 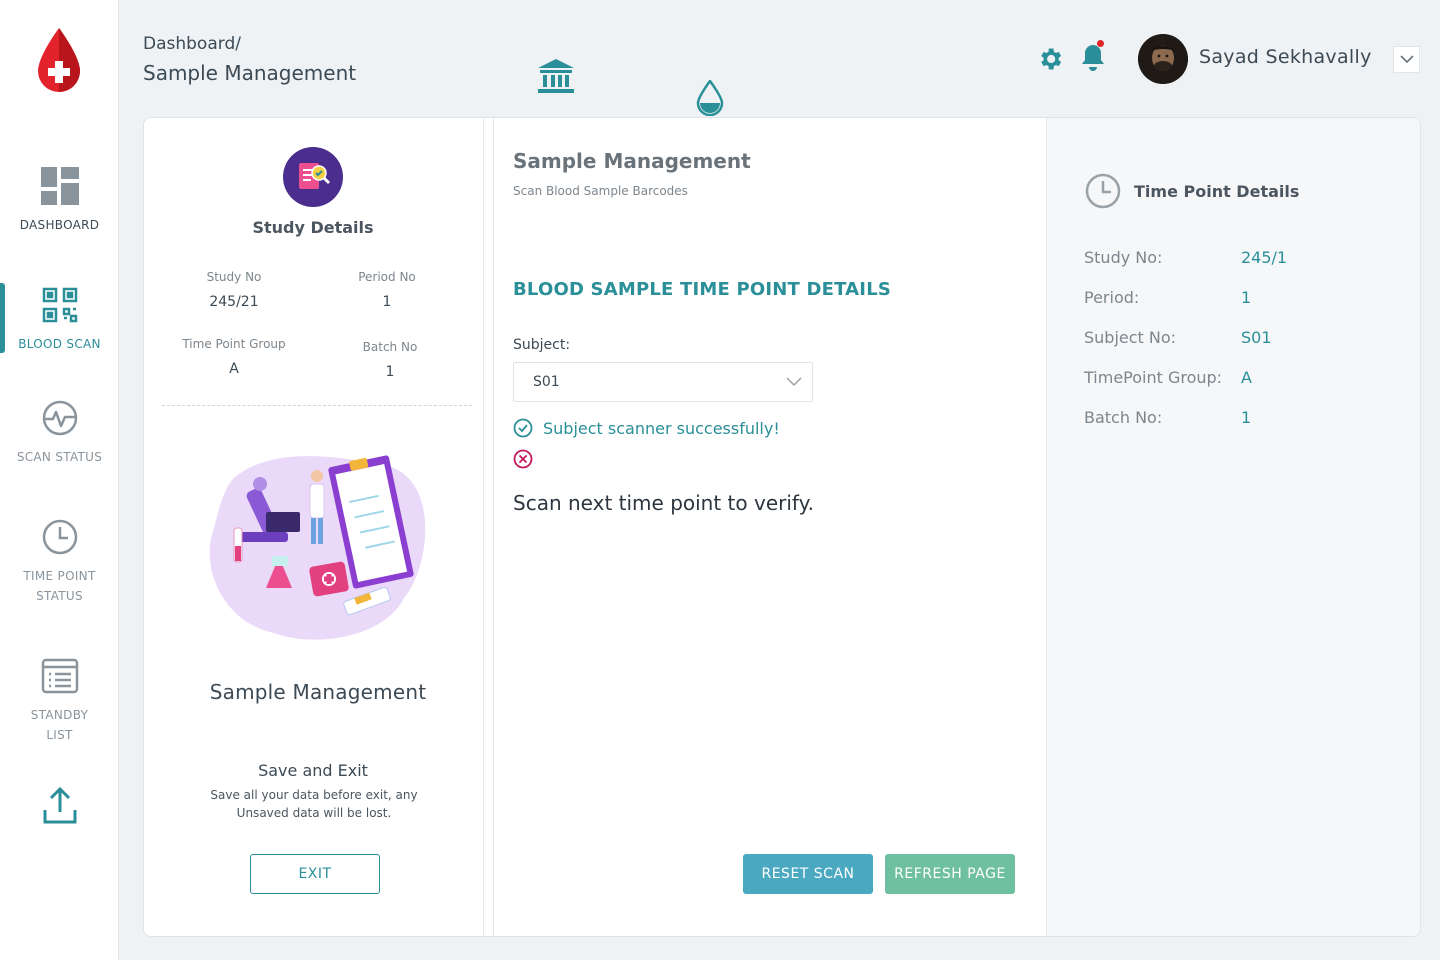 What do you see at coordinates (59, 725) in the screenshot?
I see `sidebar-item-label: STANDBY LIST` at bounding box center [59, 725].